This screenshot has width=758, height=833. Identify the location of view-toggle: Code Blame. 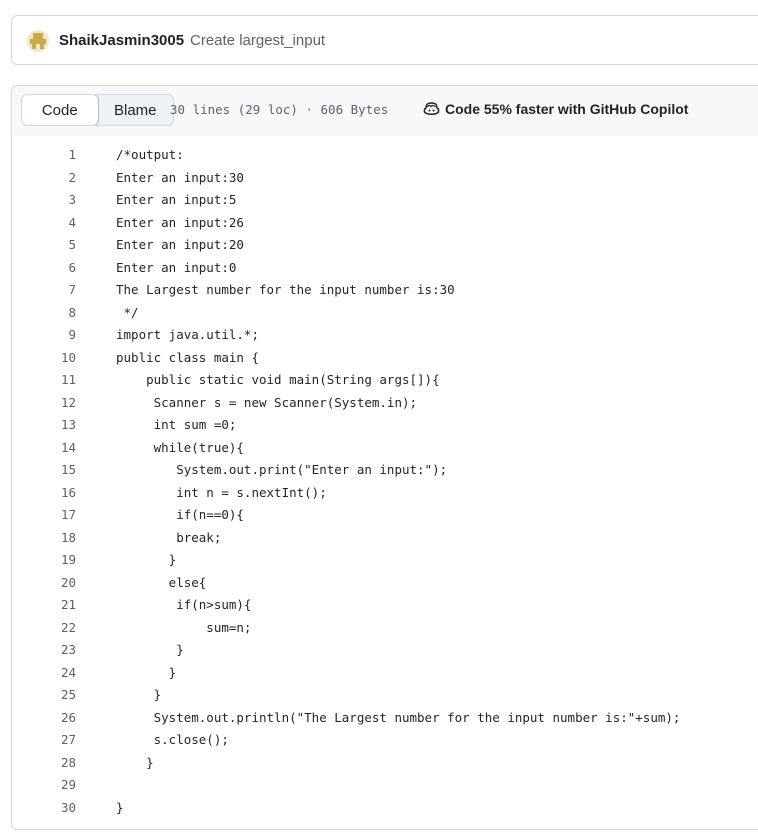
(97, 110).